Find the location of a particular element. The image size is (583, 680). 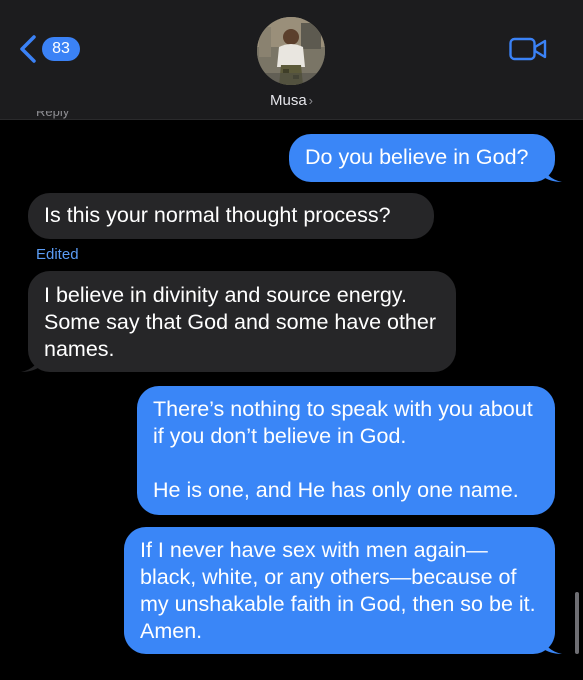

received-message-bubble: Is this your normal thought process? is located at coordinates (231, 216).